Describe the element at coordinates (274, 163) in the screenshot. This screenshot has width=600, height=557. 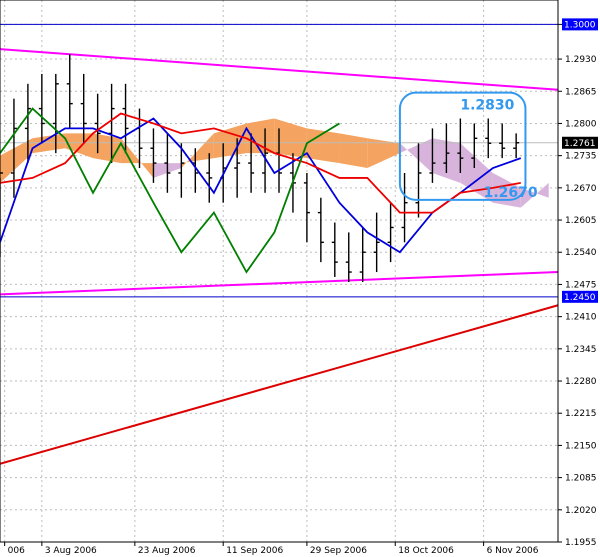
I see `ichimoku-cloud` at that location.